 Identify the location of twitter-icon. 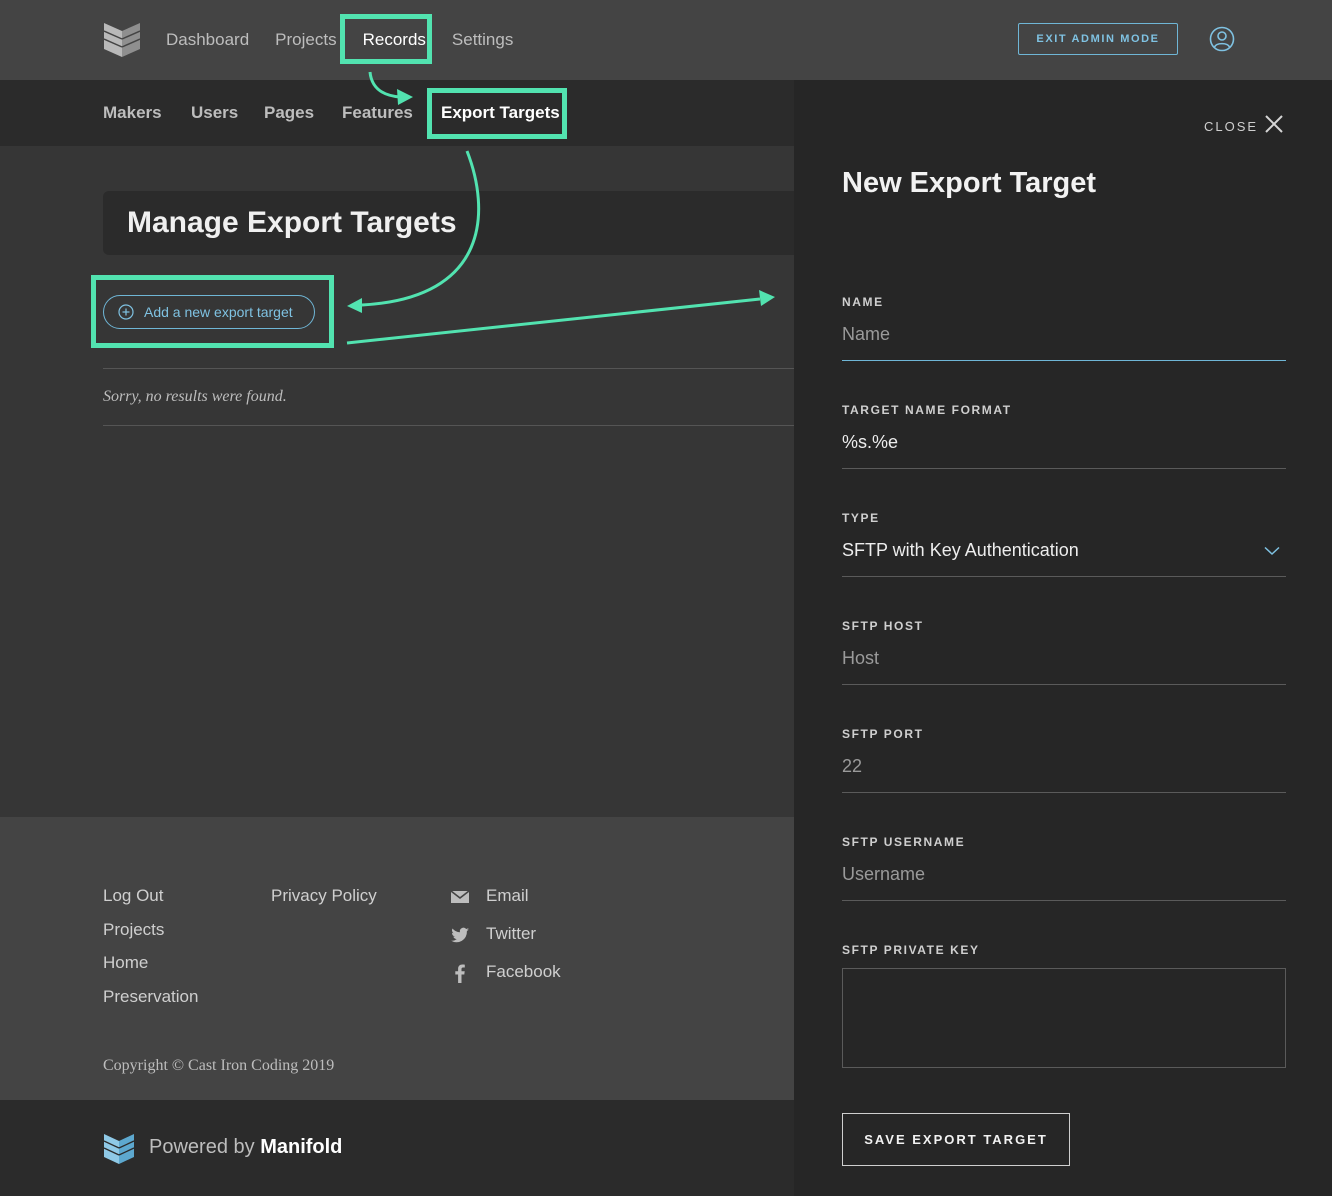
(460, 935).